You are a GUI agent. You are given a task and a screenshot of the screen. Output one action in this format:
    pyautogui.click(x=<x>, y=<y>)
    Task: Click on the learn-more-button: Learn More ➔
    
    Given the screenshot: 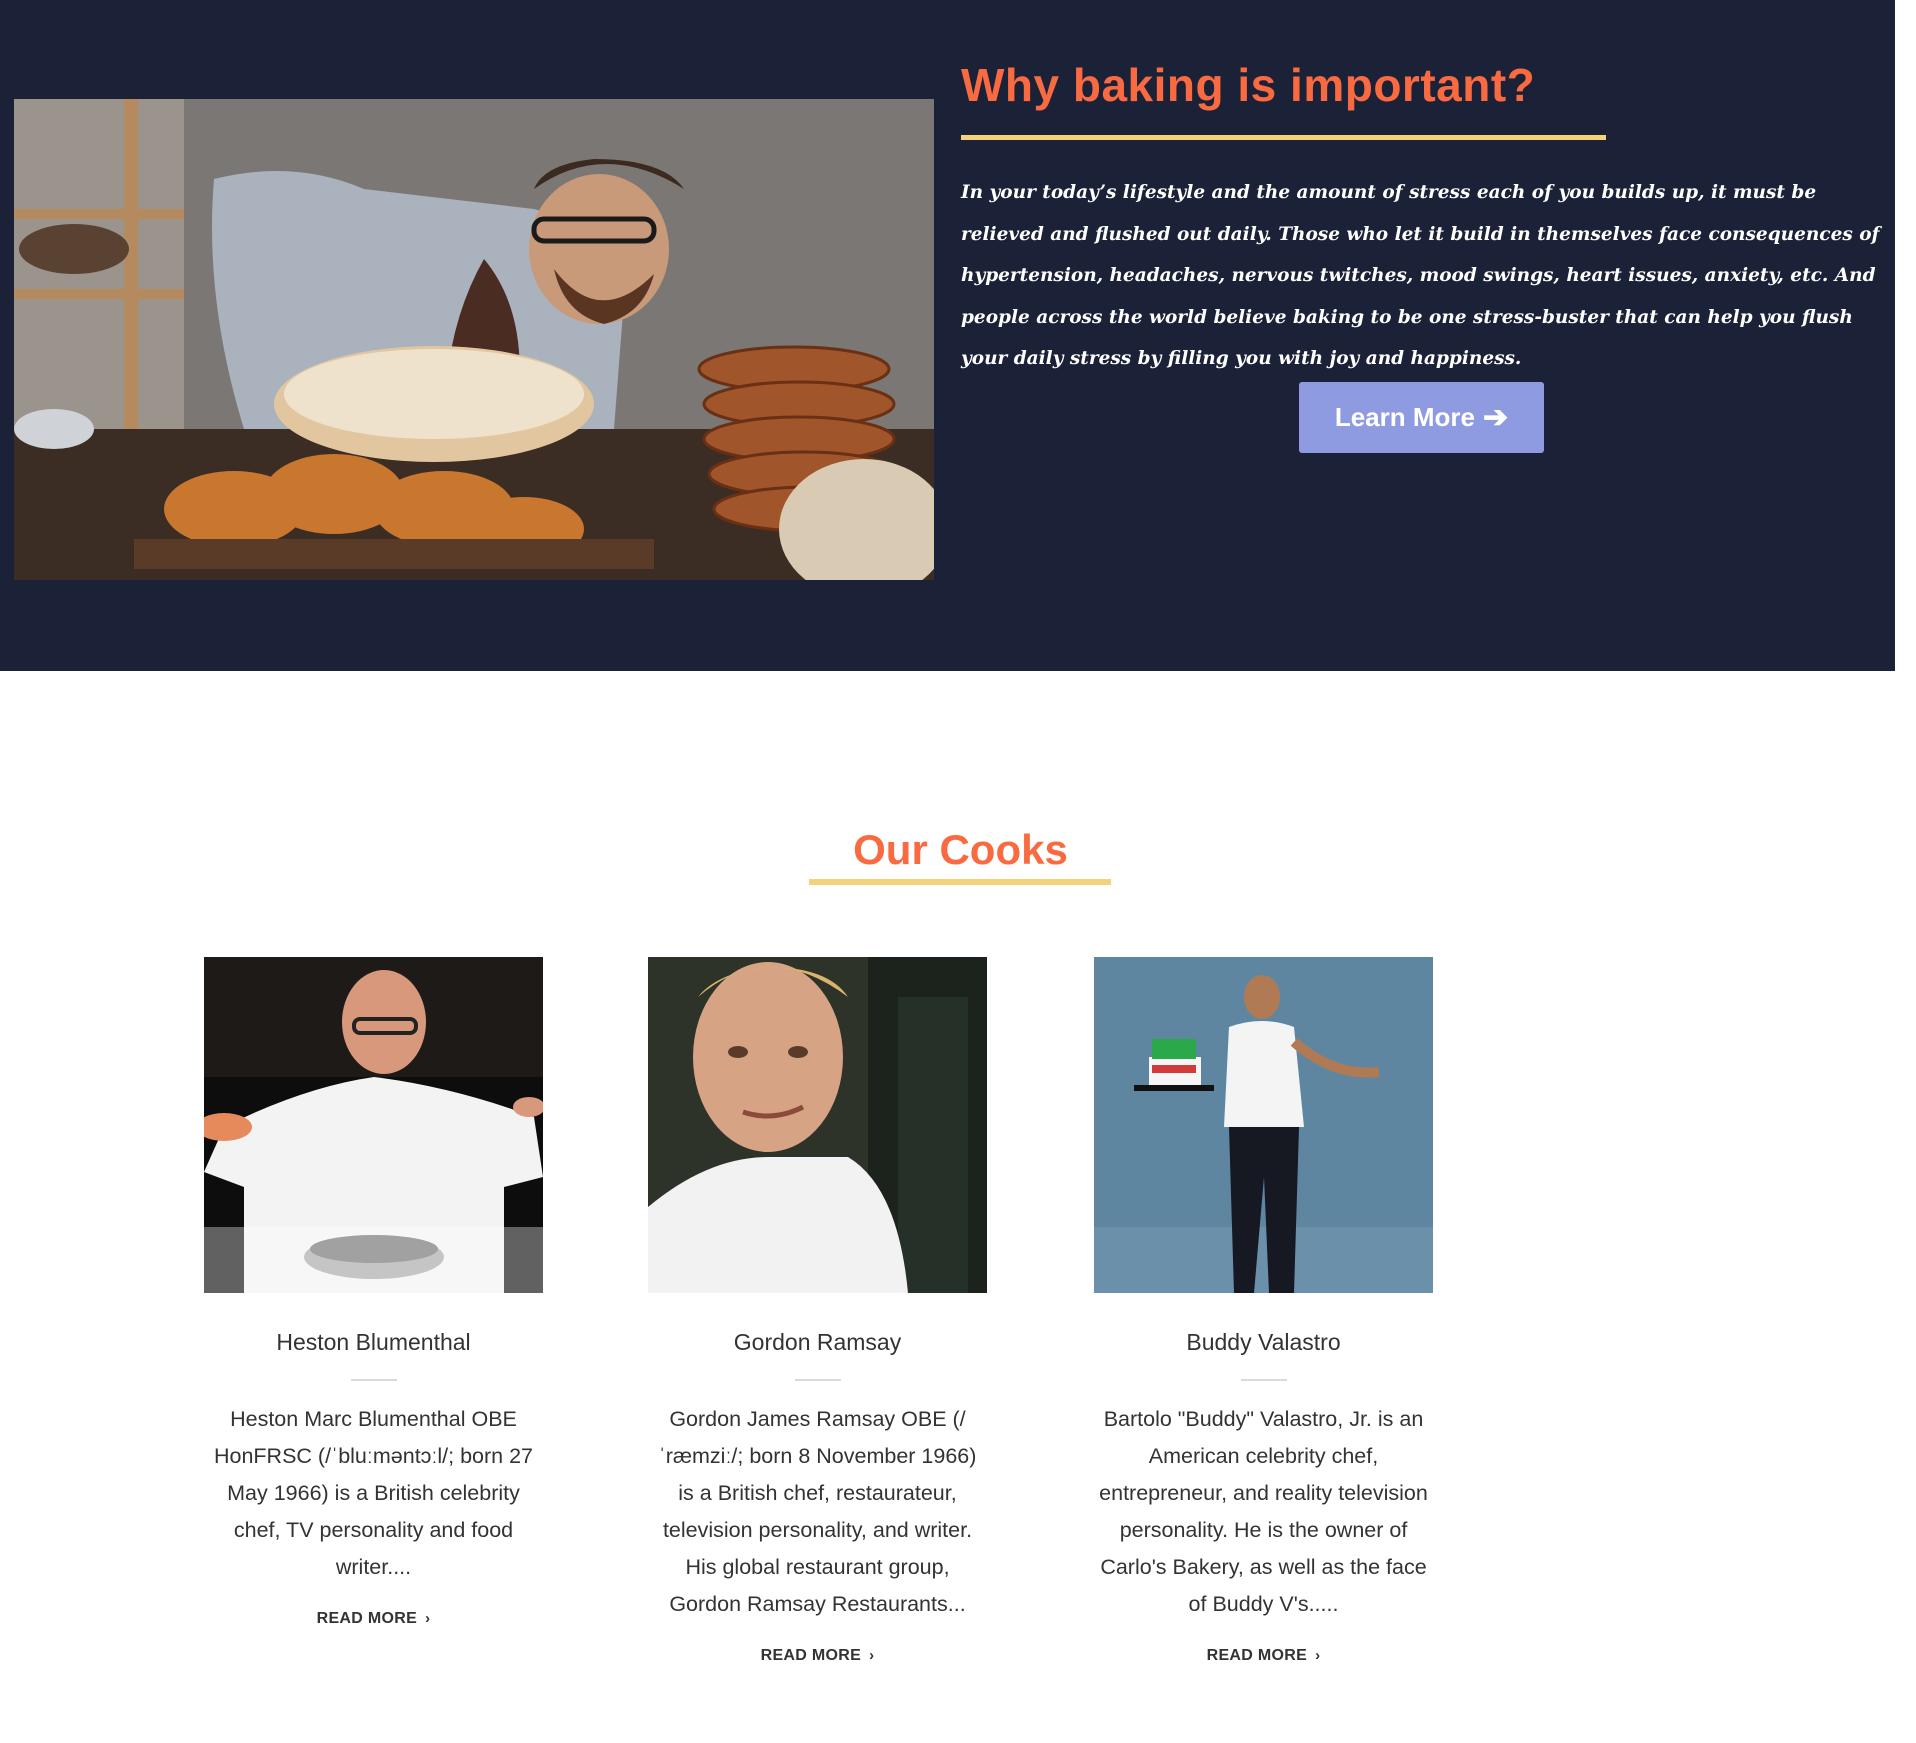 What is the action you would take?
    pyautogui.click(x=1421, y=417)
    